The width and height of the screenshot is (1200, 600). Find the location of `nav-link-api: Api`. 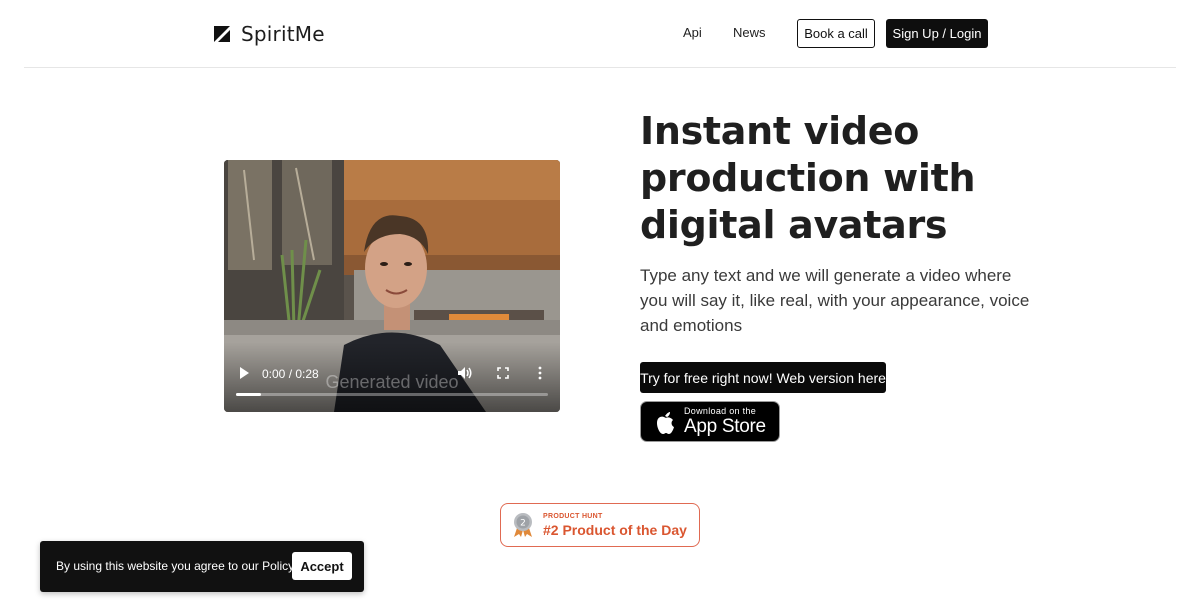

nav-link-api: Api is located at coordinates (692, 32).